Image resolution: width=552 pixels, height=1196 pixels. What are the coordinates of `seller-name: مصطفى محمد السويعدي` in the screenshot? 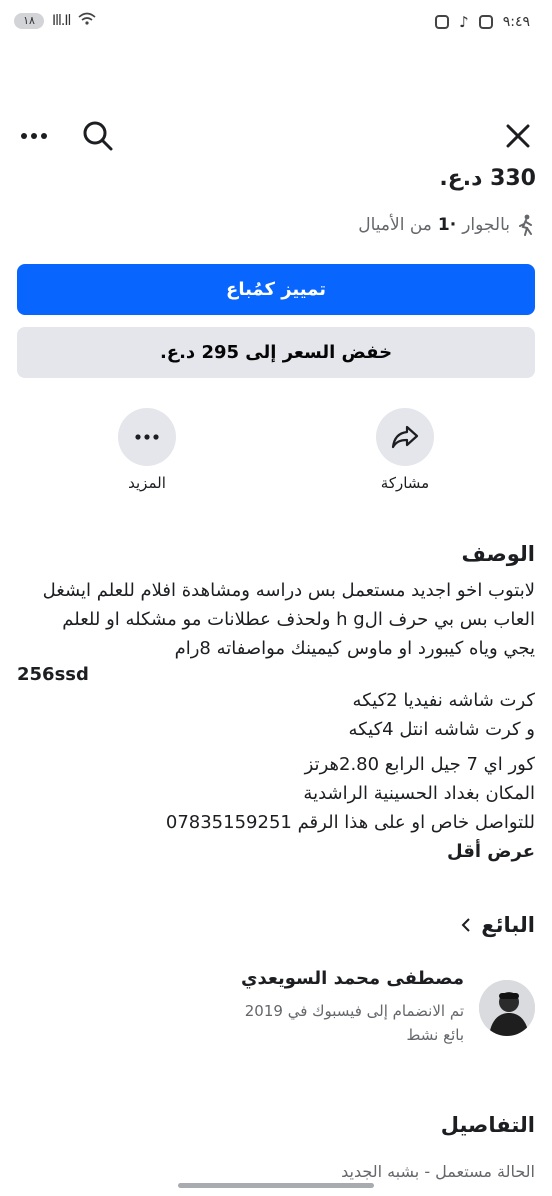 It's located at (352, 978).